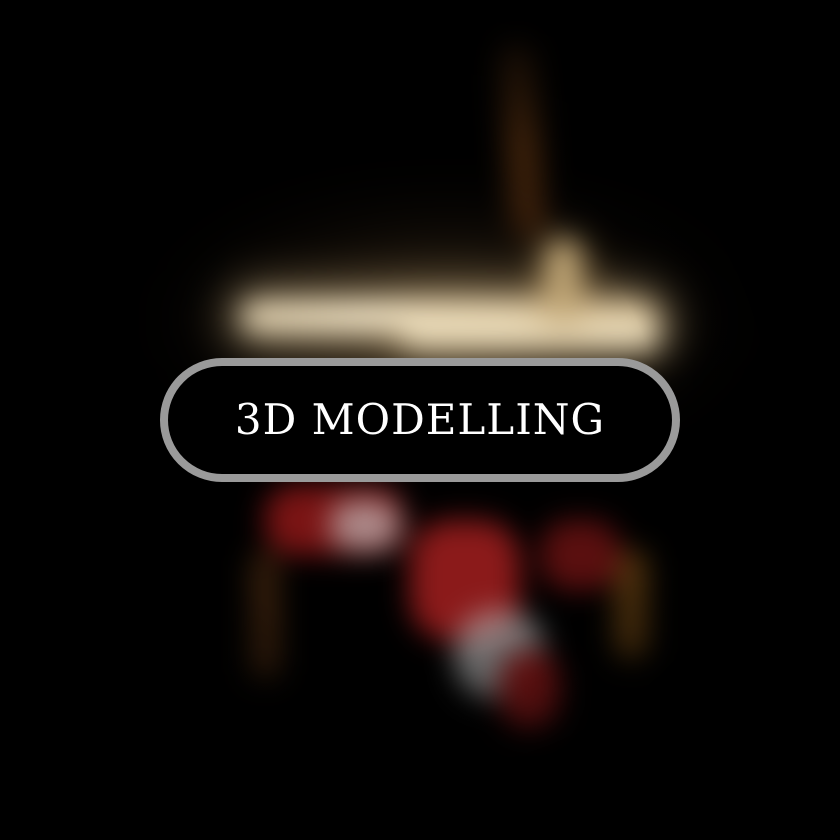 This screenshot has height=840, width=840. Describe the element at coordinates (265, 615) in the screenshot. I see `amber-shape-left` at that location.